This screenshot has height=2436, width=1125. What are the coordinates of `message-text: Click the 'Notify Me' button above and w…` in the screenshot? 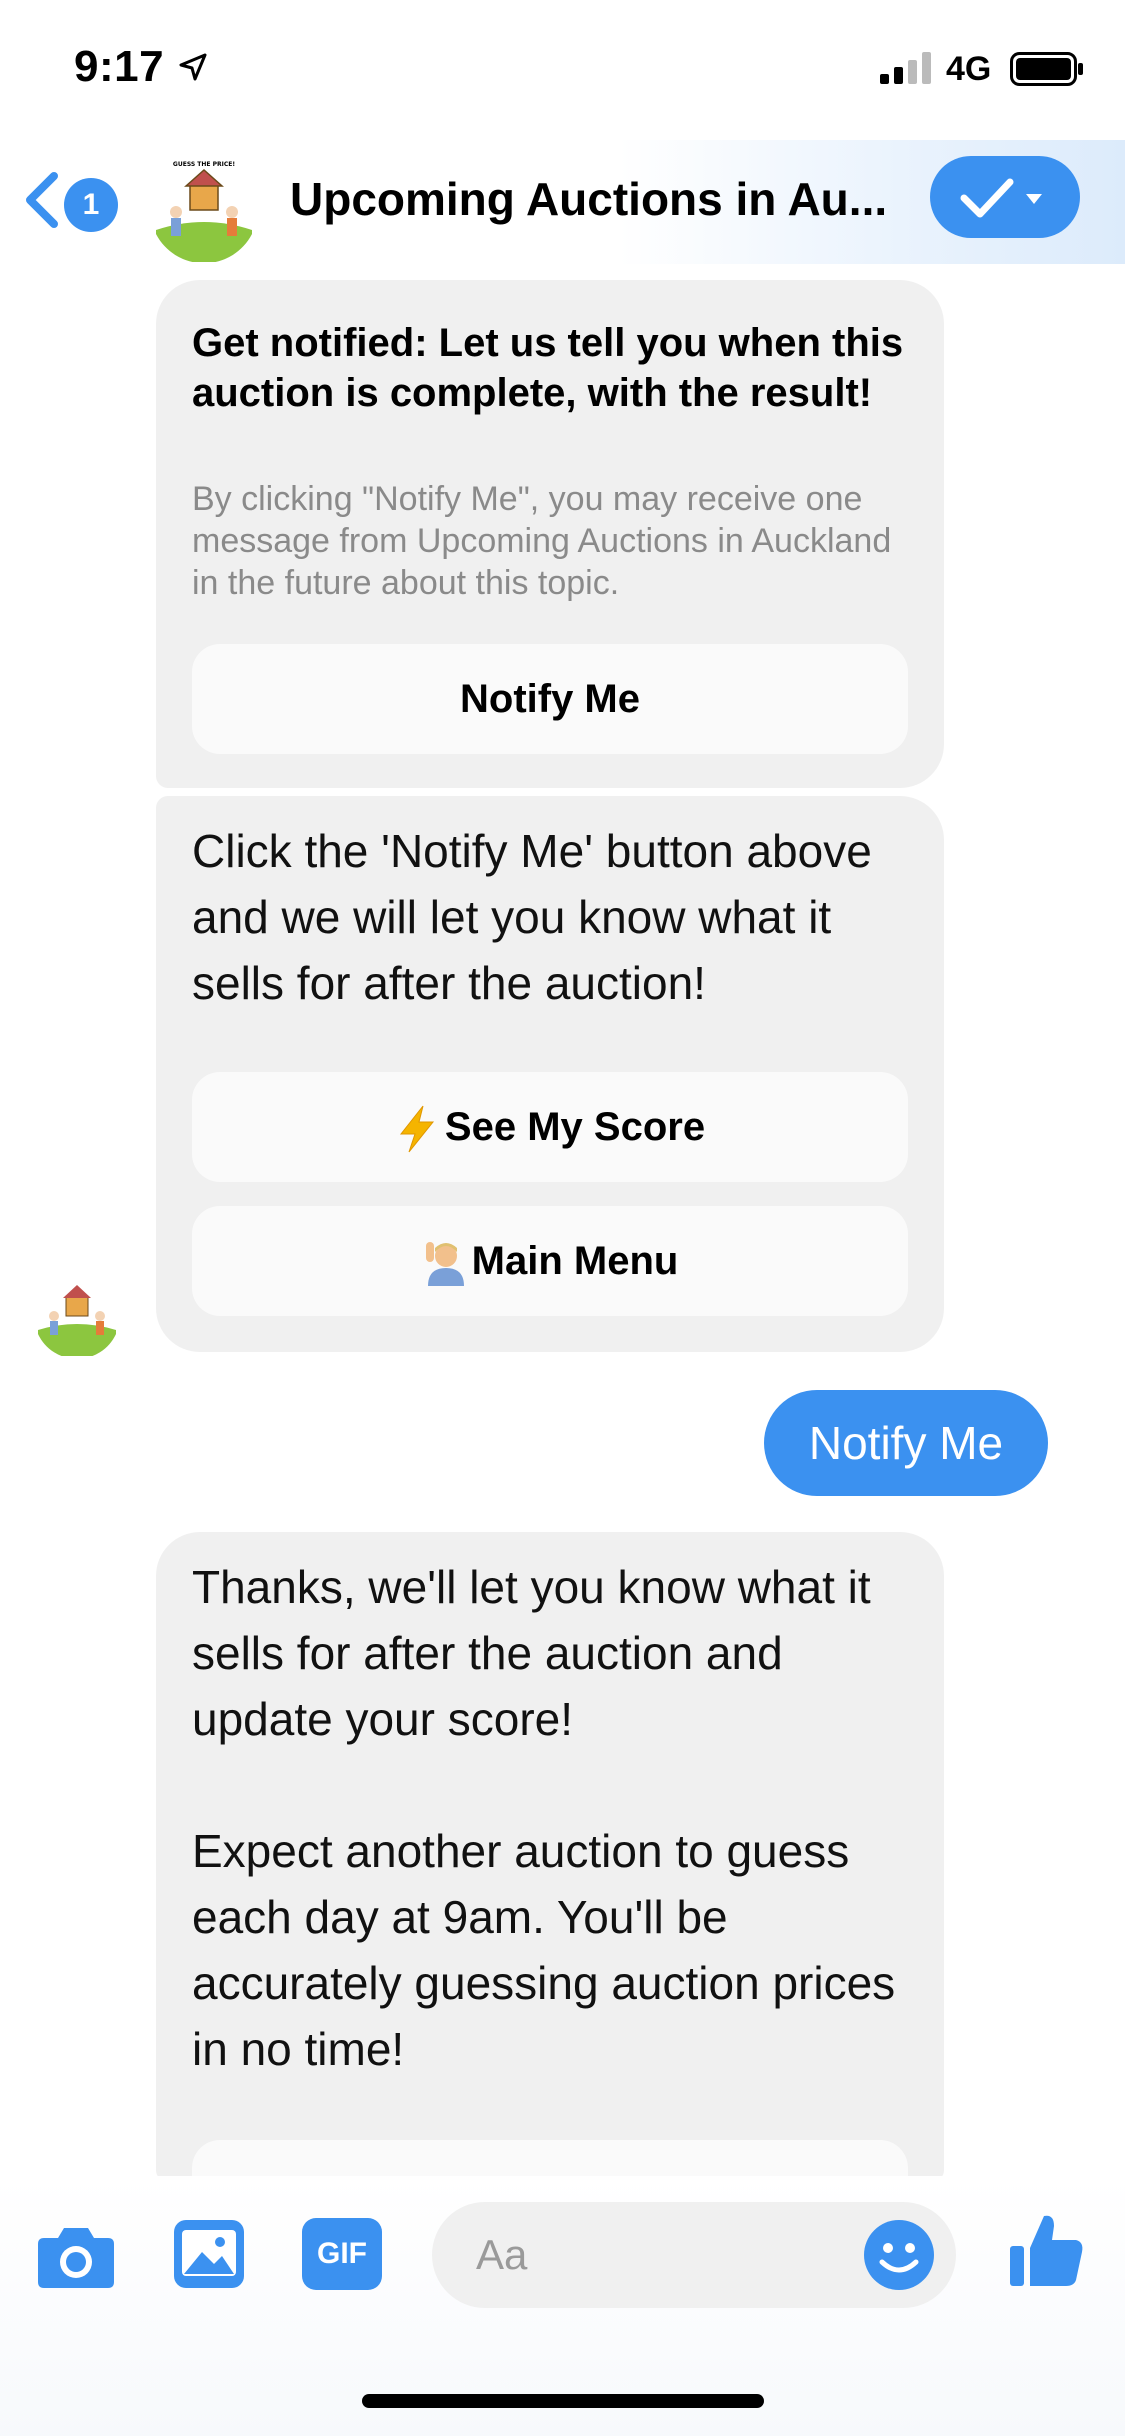 It's located at (532, 917).